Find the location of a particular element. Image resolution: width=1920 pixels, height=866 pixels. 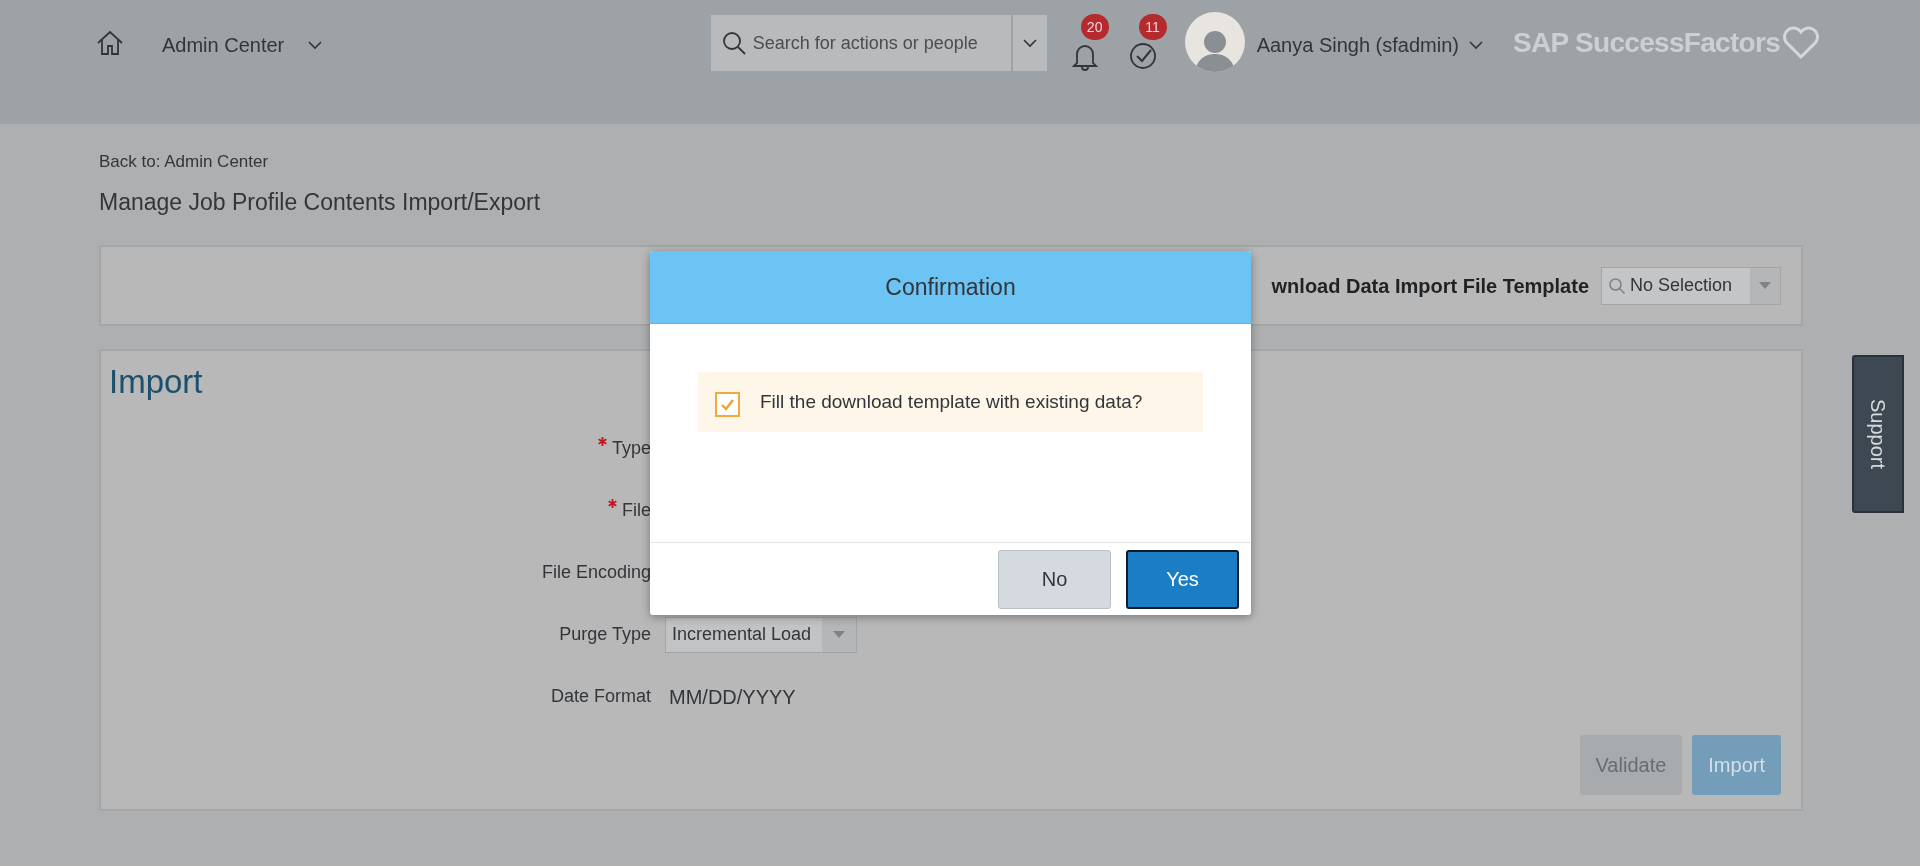

template-label: wnload Data Import File Template is located at coordinates (1430, 286).